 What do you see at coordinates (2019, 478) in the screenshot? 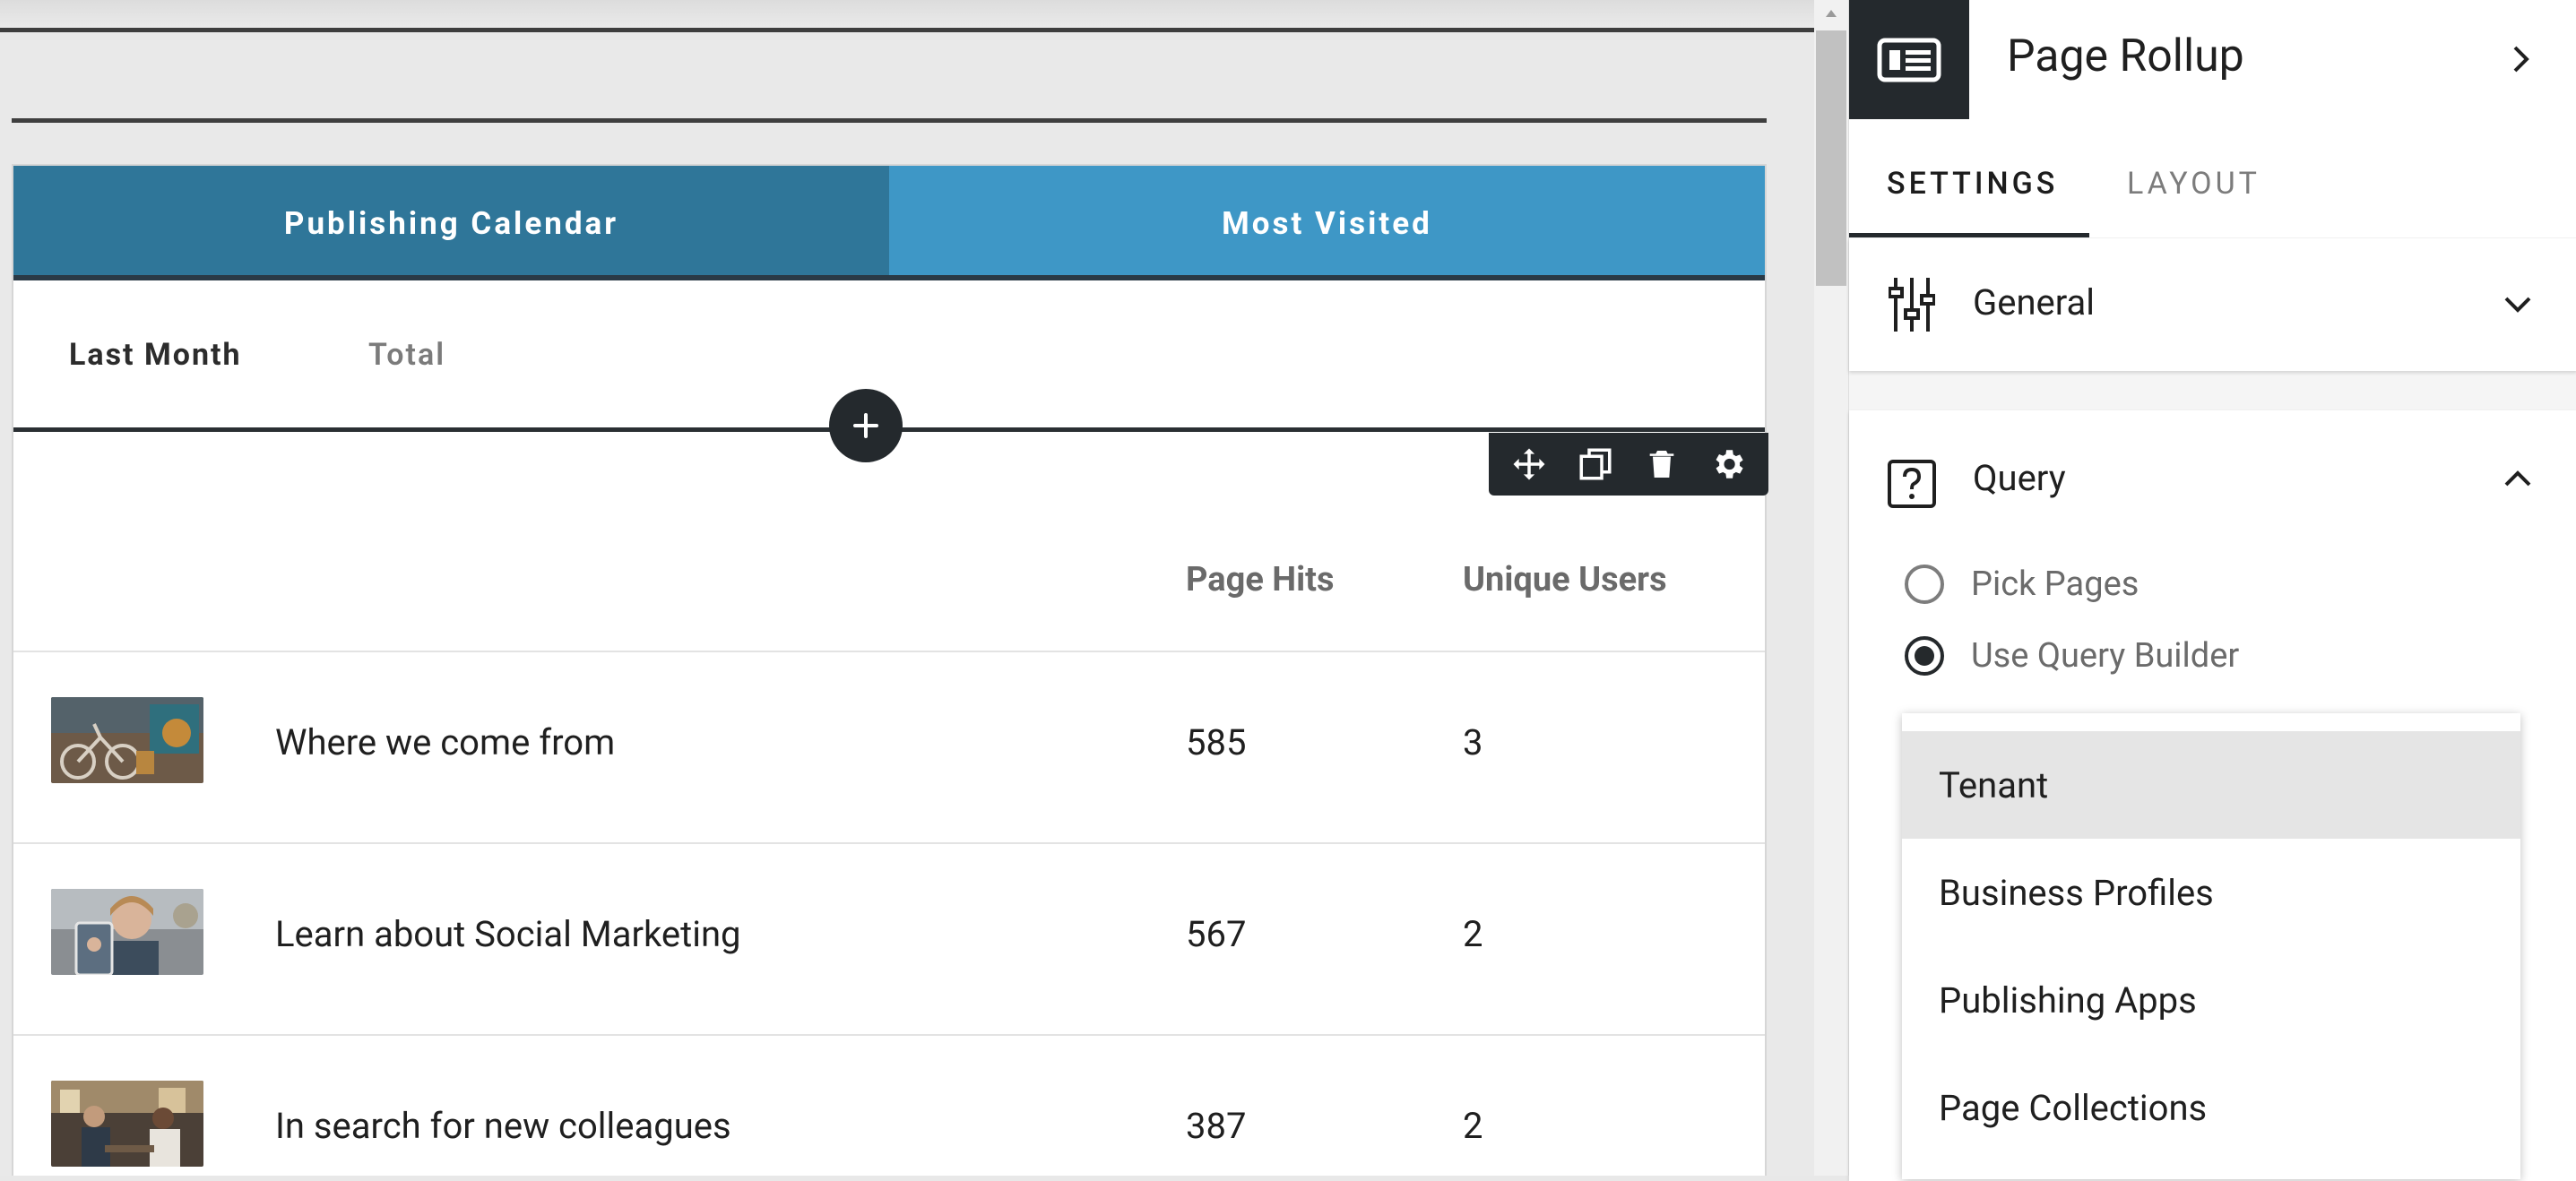
I see `query-label: Query` at bounding box center [2019, 478].